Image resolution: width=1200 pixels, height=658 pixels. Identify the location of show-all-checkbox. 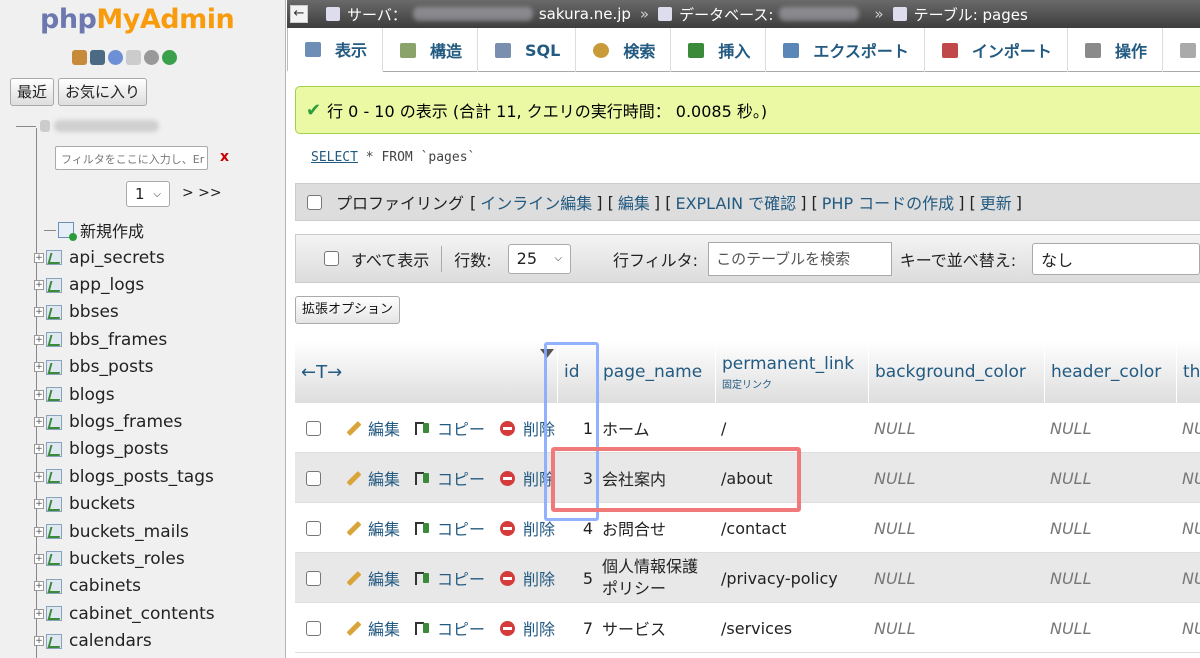
(331, 258).